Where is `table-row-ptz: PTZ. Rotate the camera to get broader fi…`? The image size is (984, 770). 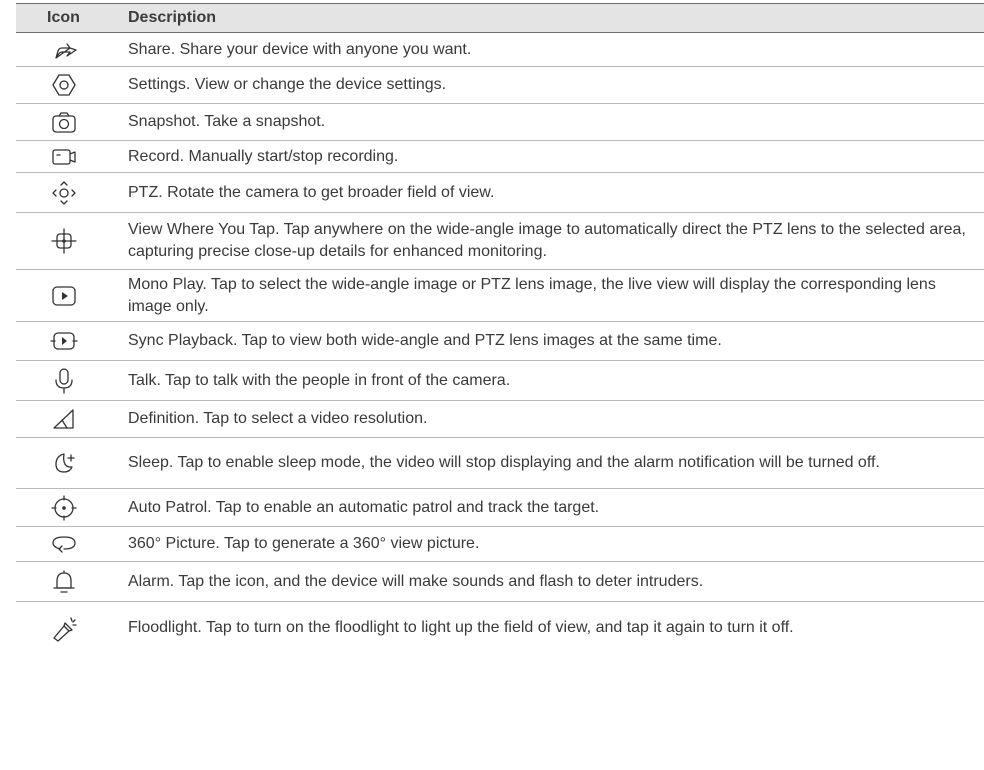
table-row-ptz: PTZ. Rotate the camera to get broader fi… is located at coordinates (500, 193).